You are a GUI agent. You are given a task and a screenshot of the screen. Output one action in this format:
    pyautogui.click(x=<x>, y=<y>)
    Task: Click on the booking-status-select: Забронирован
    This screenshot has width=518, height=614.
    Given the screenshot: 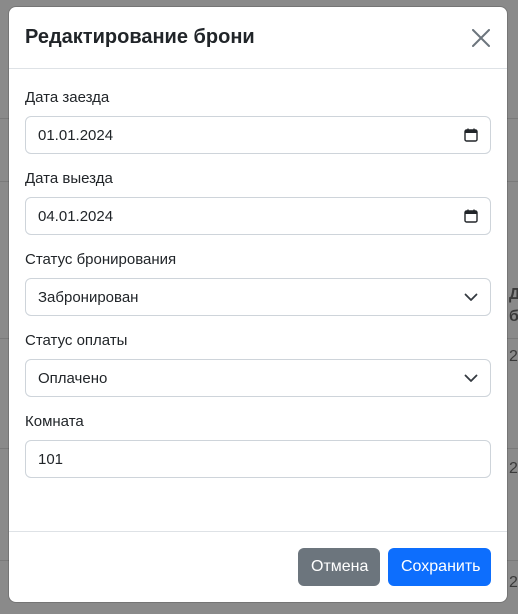 What is the action you would take?
    pyautogui.click(x=258, y=297)
    